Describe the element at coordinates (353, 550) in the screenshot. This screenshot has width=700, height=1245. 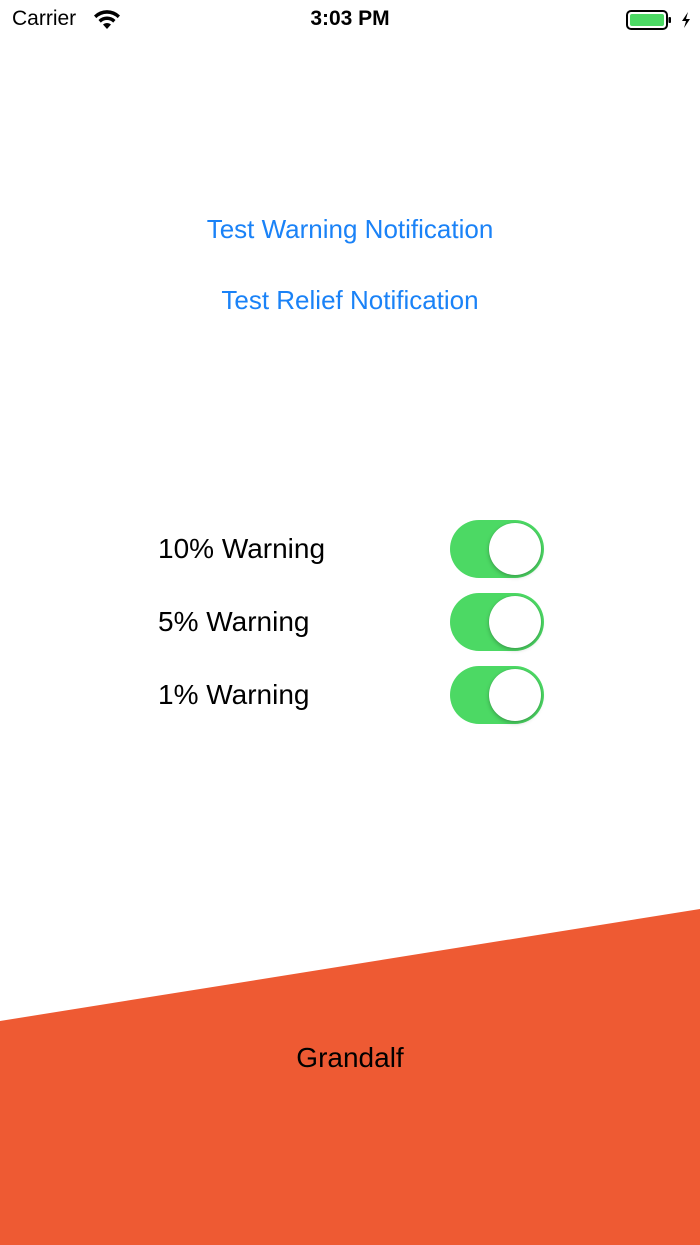
I see `toggle-row-10-percent: 10% Warning` at that location.